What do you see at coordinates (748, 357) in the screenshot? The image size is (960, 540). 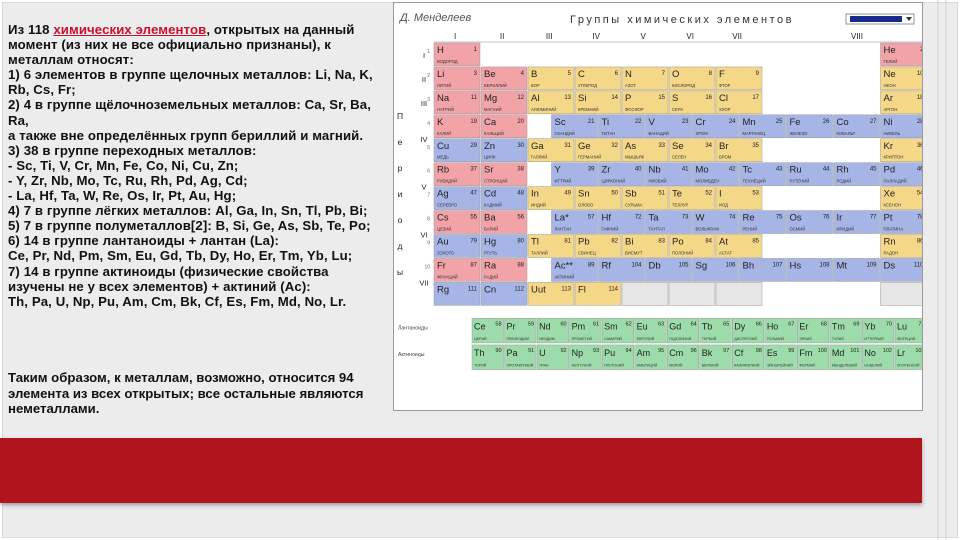 I see `actinide-cell: Cf 98 КАЛИФОРНИЙ` at bounding box center [748, 357].